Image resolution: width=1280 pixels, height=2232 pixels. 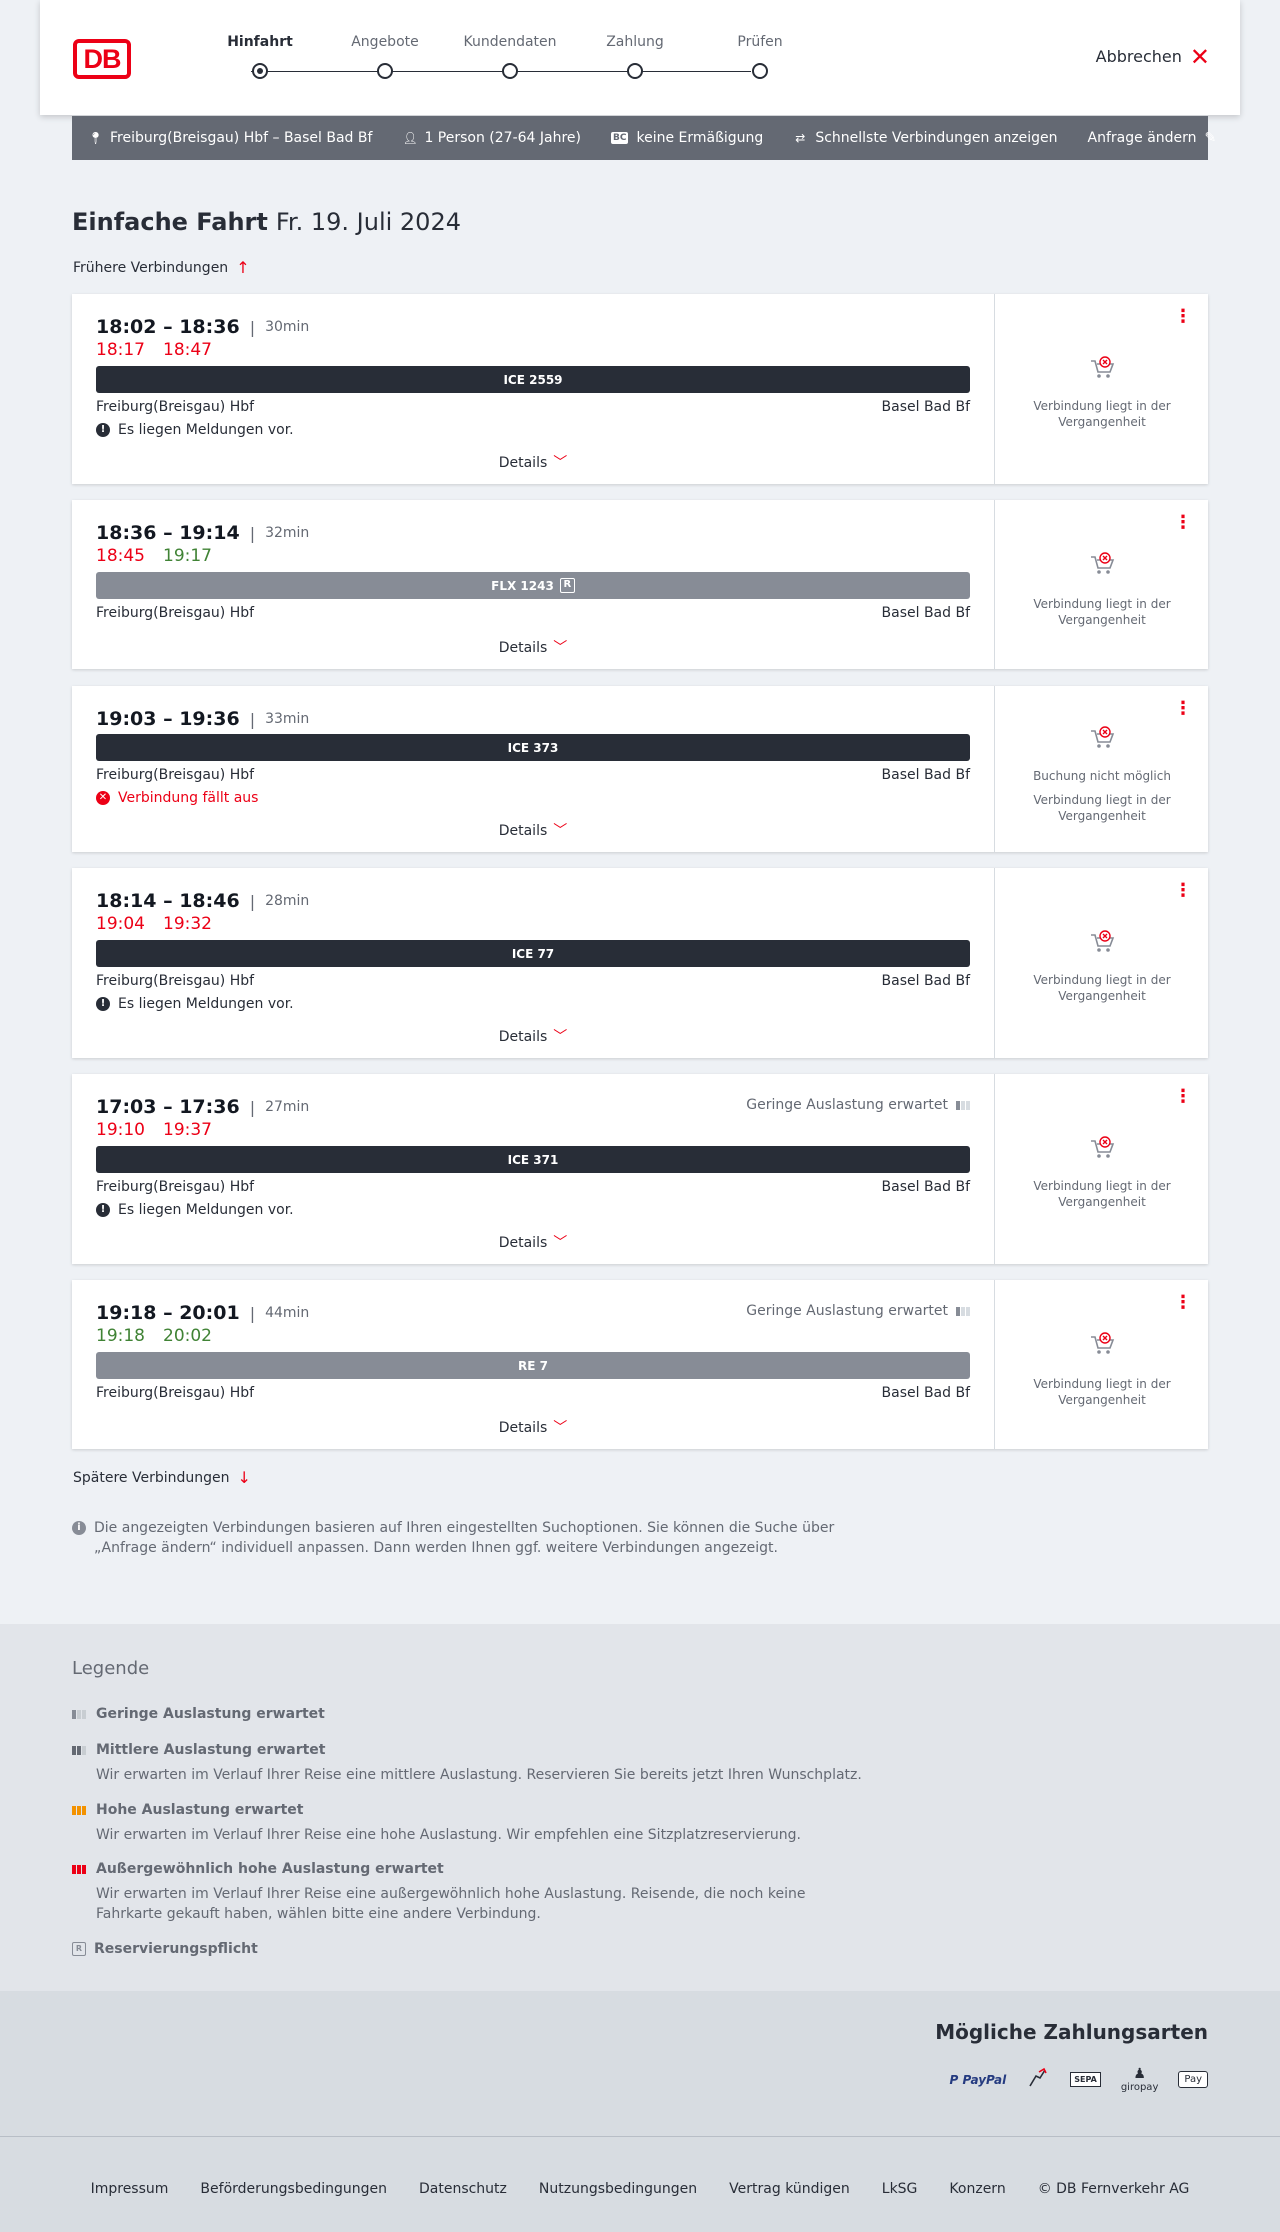 I want to click on step-hinfahrt: Hinfahrt, so click(x=260, y=56).